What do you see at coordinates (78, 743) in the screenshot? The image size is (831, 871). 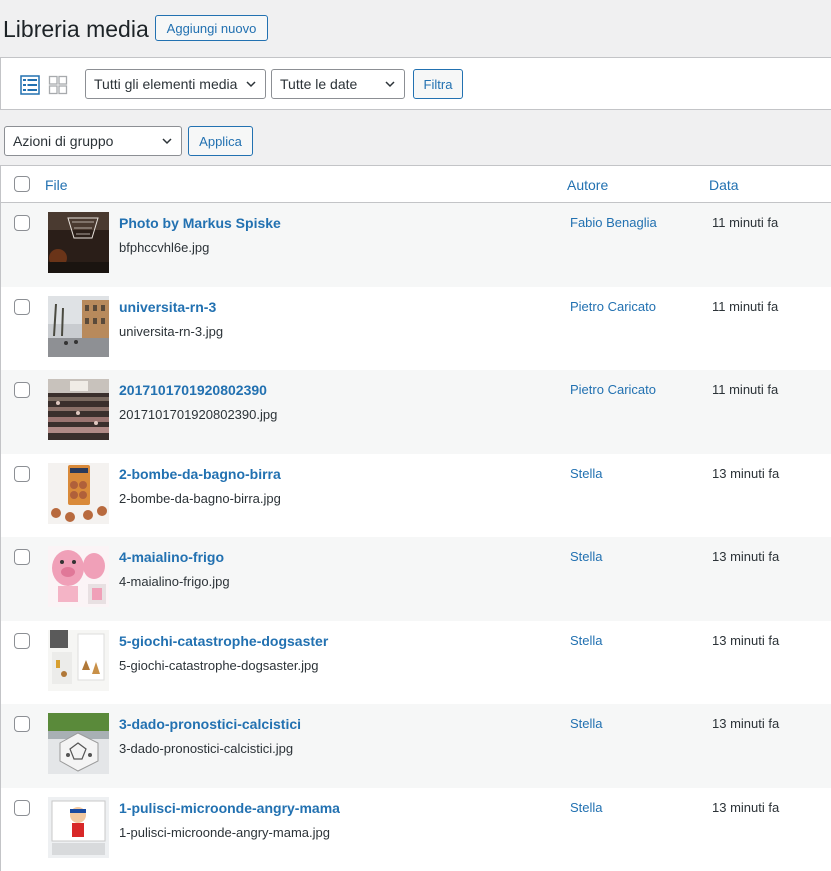 I see `dice-photo` at bounding box center [78, 743].